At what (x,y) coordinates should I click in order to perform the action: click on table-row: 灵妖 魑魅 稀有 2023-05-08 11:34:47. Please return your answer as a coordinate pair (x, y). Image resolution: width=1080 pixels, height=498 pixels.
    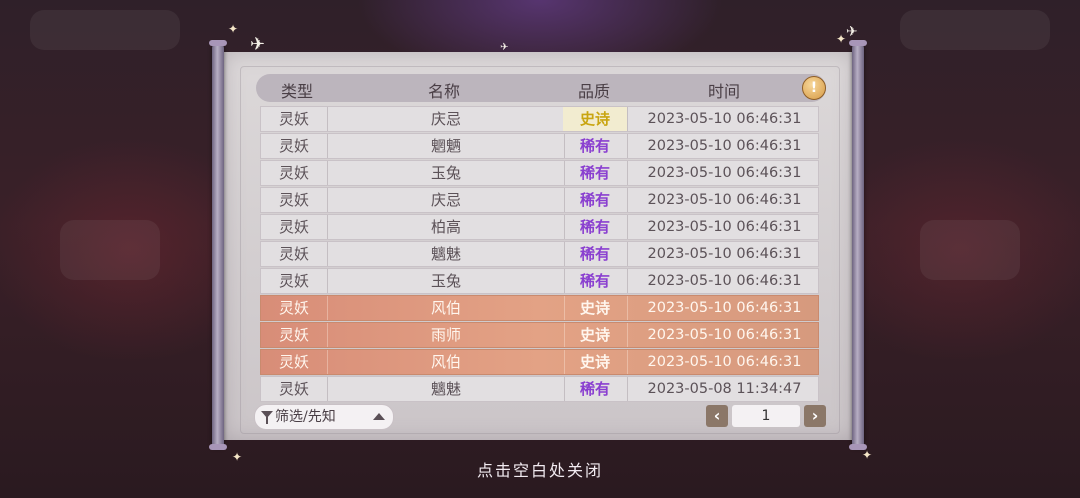
    Looking at the image, I should click on (539, 389).